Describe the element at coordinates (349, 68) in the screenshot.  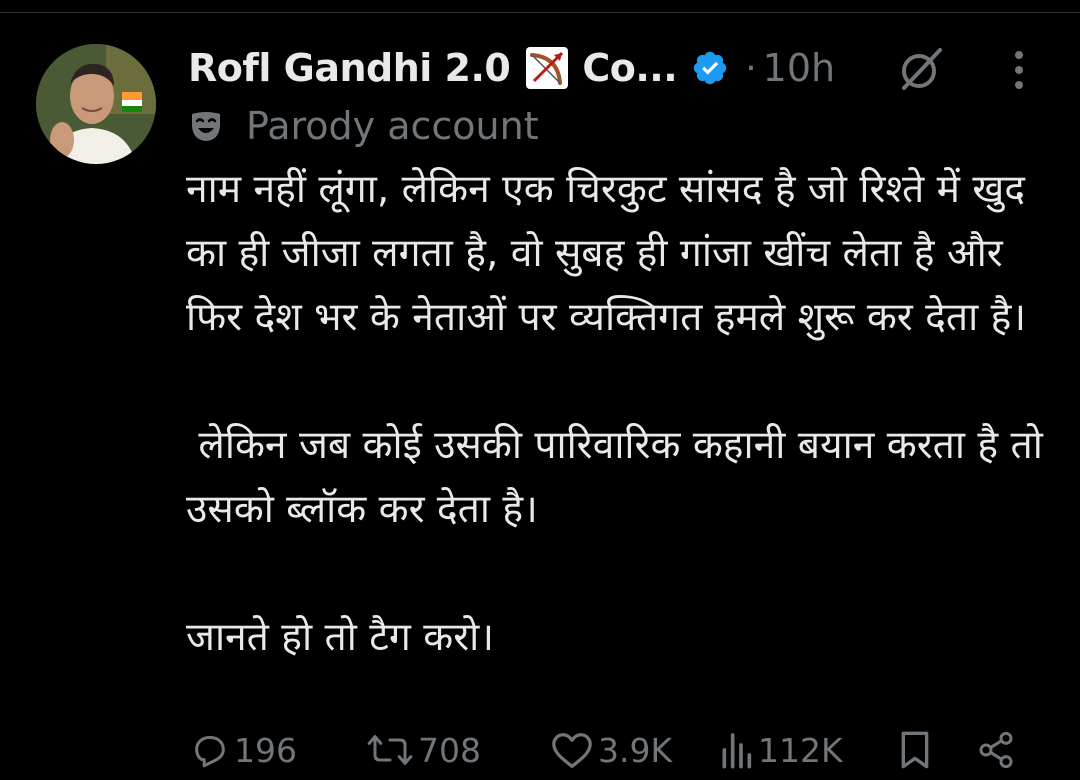
I see `author-name: Rofl Gandhi 2.0` at that location.